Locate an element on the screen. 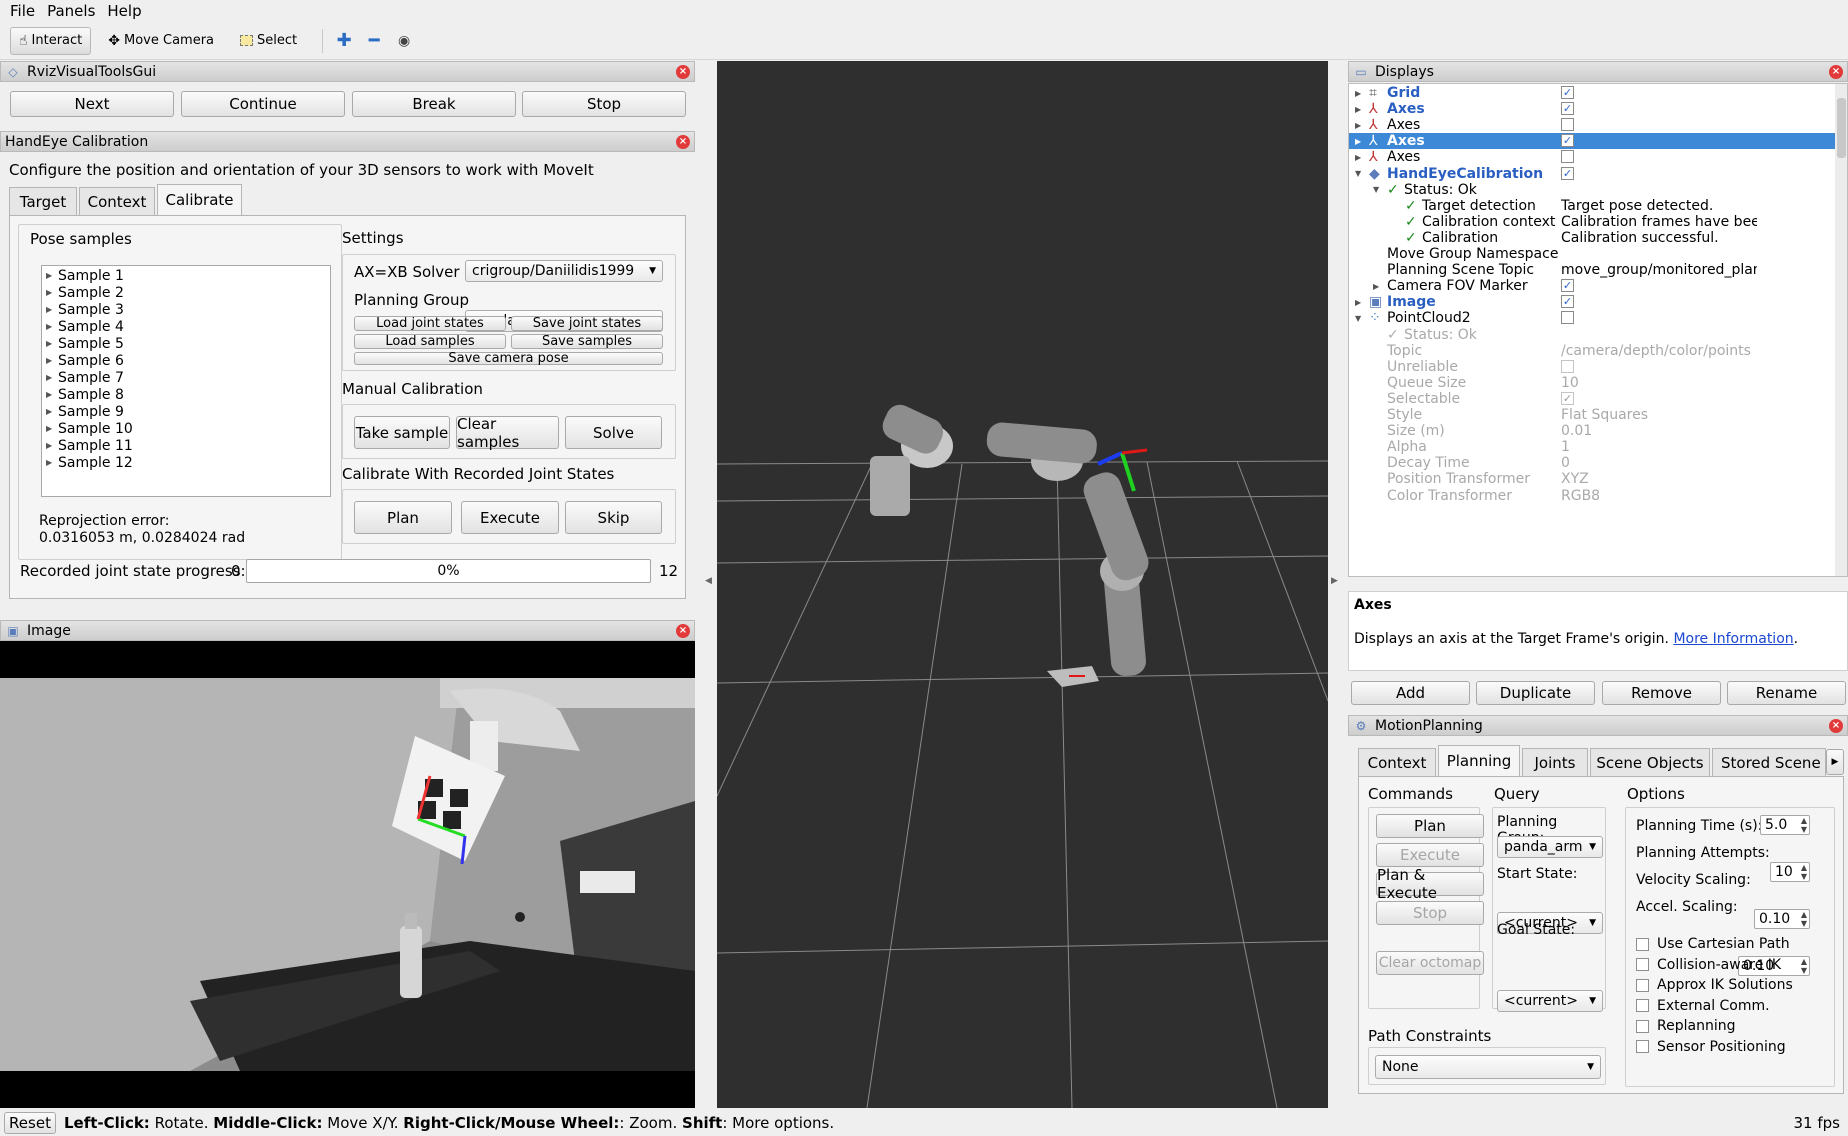  take-sample-button: Take sample is located at coordinates (402, 432).